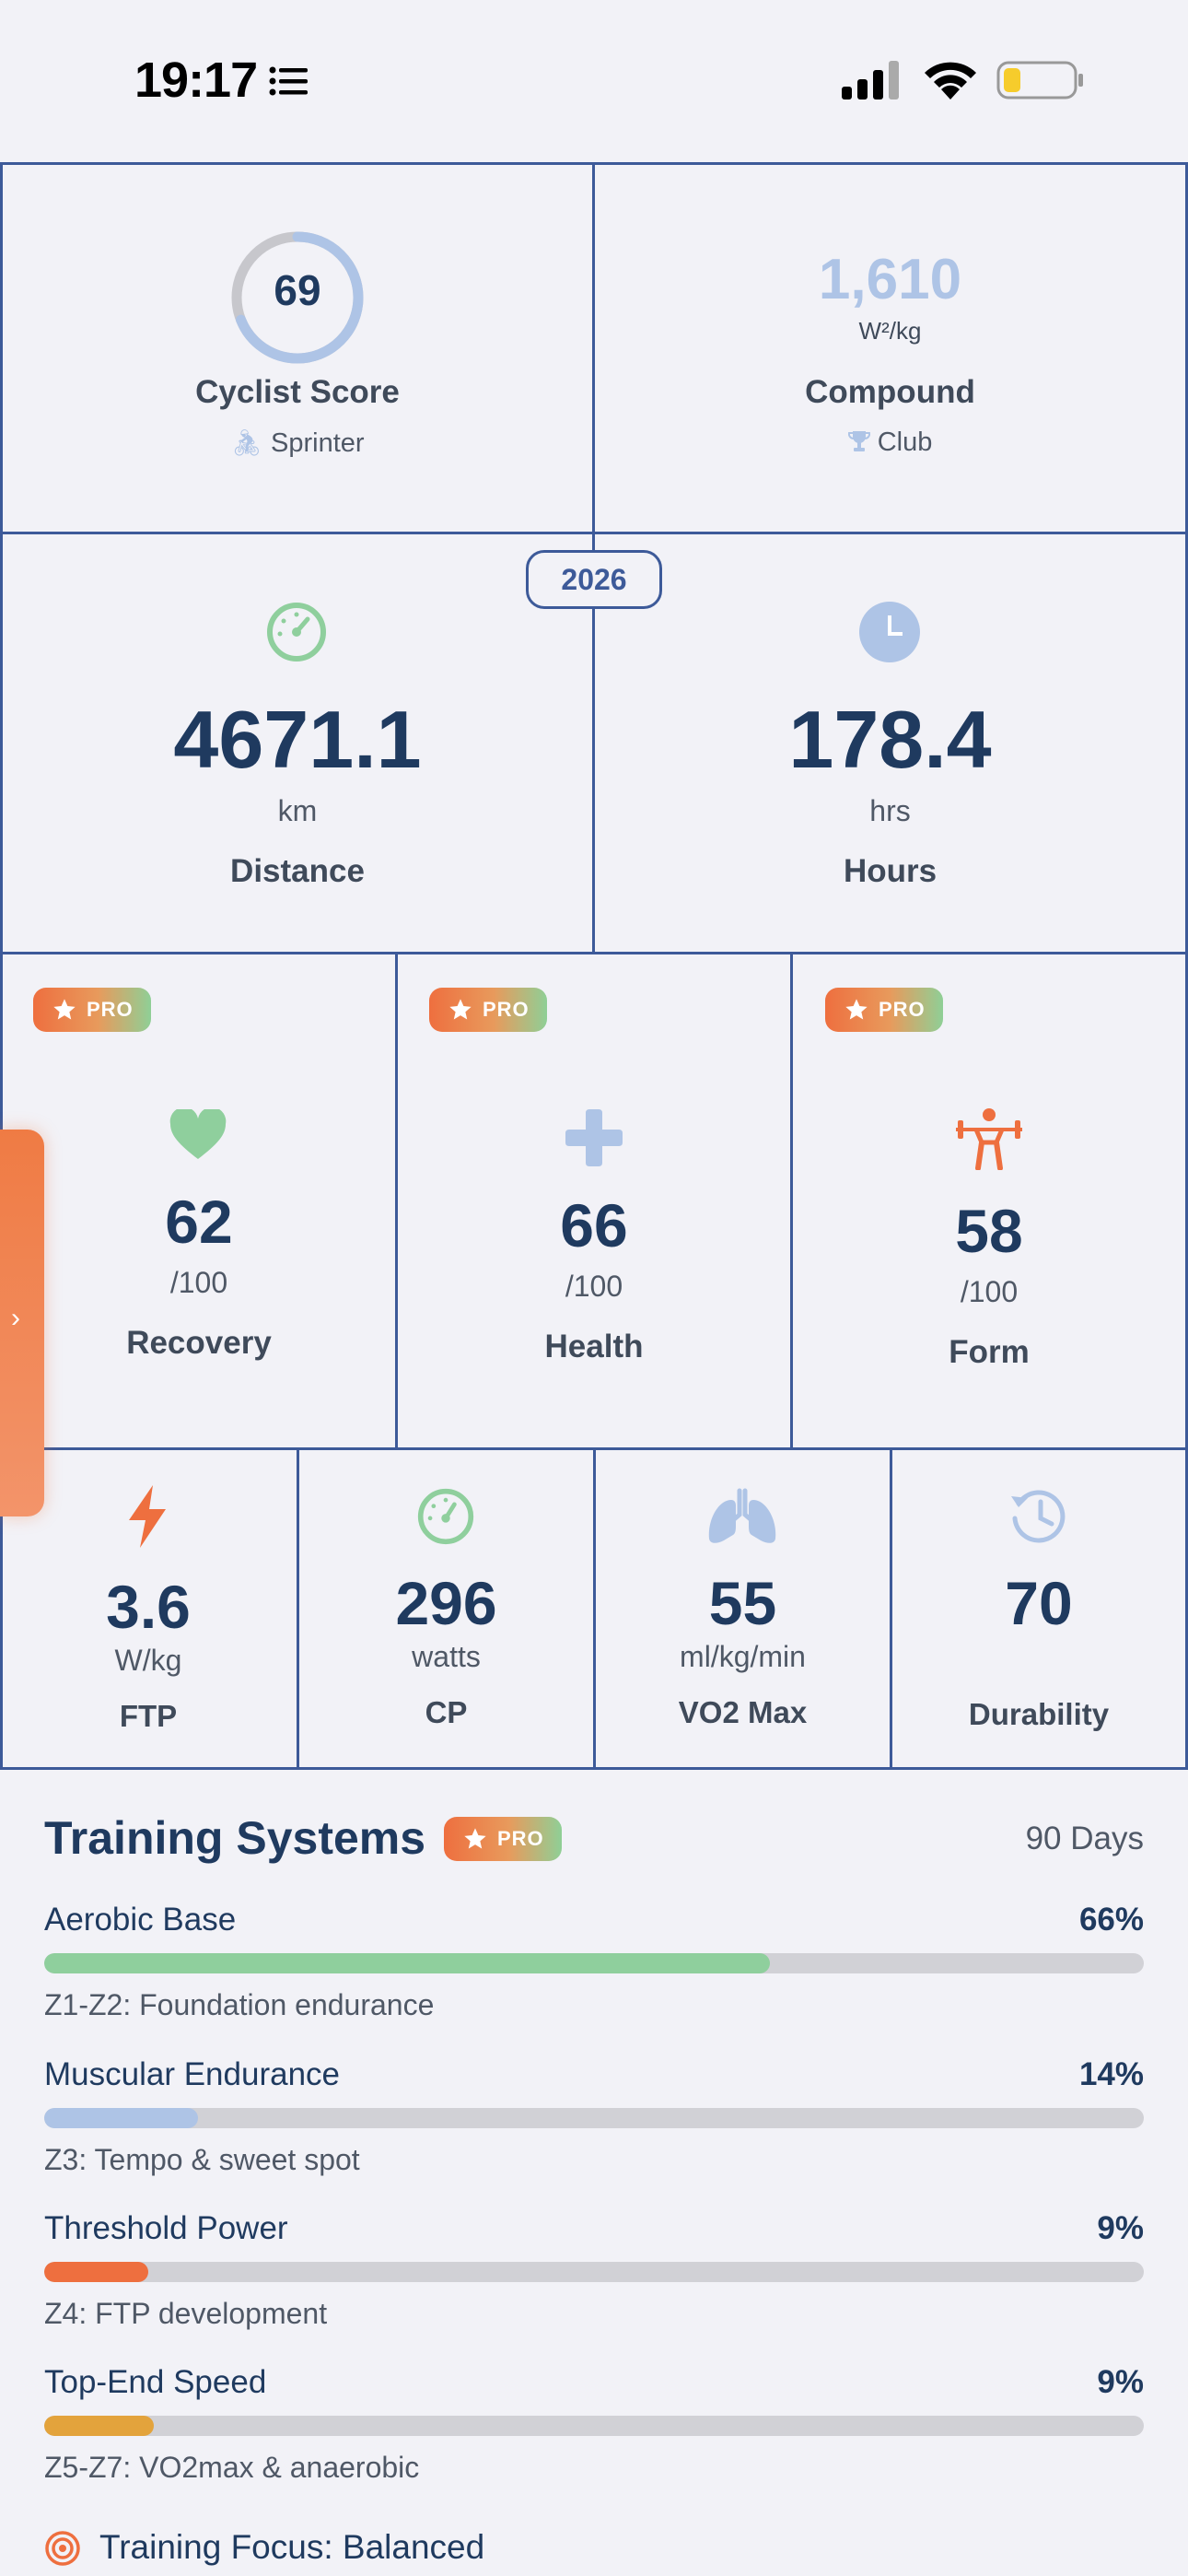 The image size is (1188, 2576). Describe the element at coordinates (239, 2004) in the screenshot. I see `system-description: Z1-Z2: Foundation endurance` at that location.